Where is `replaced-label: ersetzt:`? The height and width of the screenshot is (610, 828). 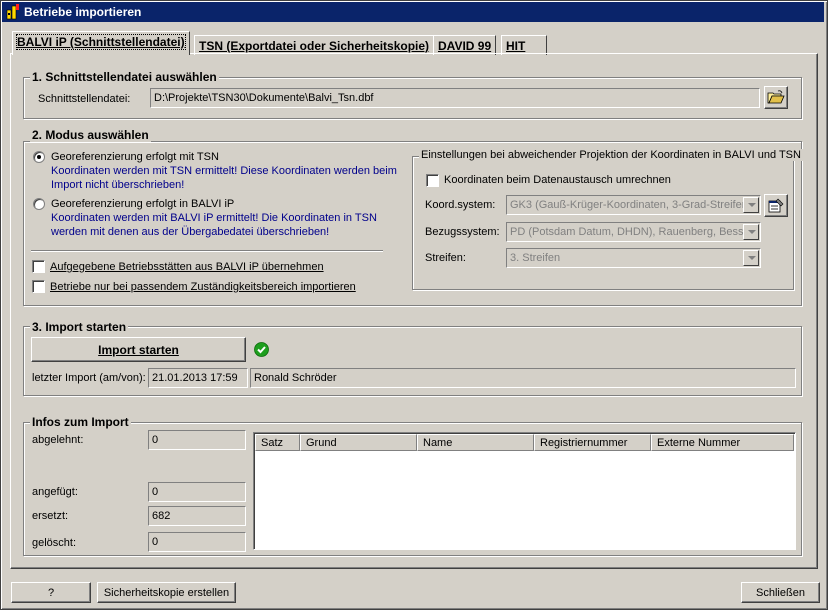 replaced-label: ersetzt: is located at coordinates (50, 516).